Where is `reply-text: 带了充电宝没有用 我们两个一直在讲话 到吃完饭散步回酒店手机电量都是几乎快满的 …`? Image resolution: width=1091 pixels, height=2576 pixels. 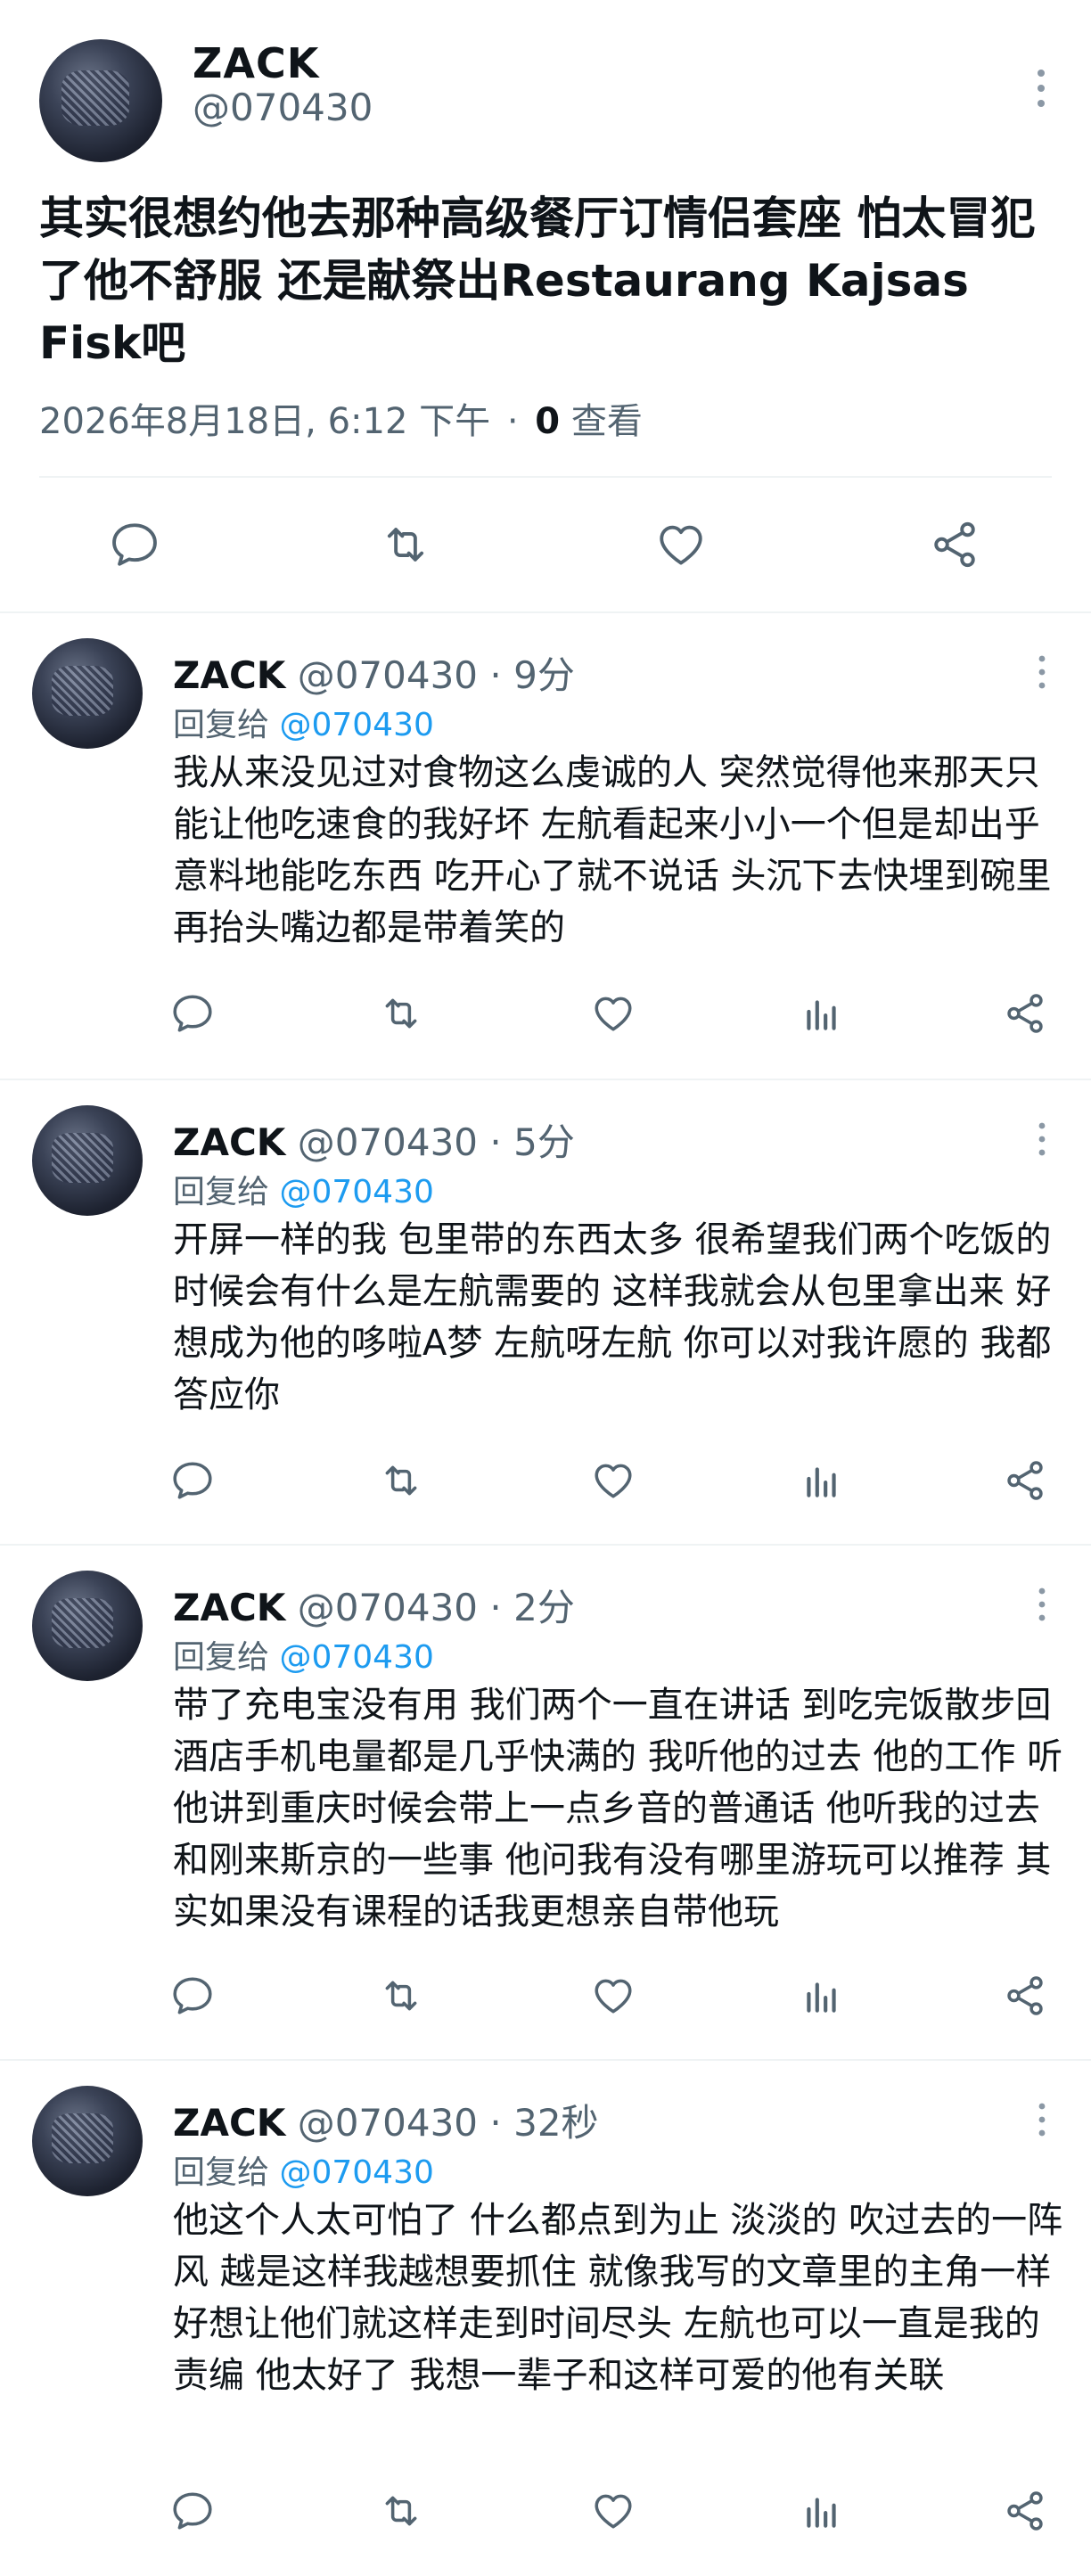 reply-text: 带了充电宝没有用 我们两个一直在讲话 到吃完饭散步回酒店手机电量都是几乎快满的 … is located at coordinates (618, 1809).